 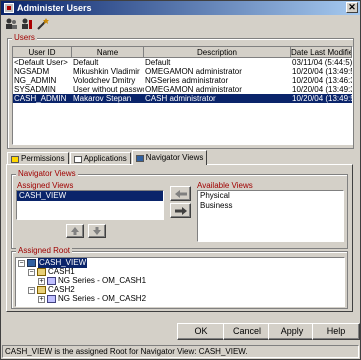 What do you see at coordinates (336, 331) in the screenshot?
I see `help-button: Help` at bounding box center [336, 331].